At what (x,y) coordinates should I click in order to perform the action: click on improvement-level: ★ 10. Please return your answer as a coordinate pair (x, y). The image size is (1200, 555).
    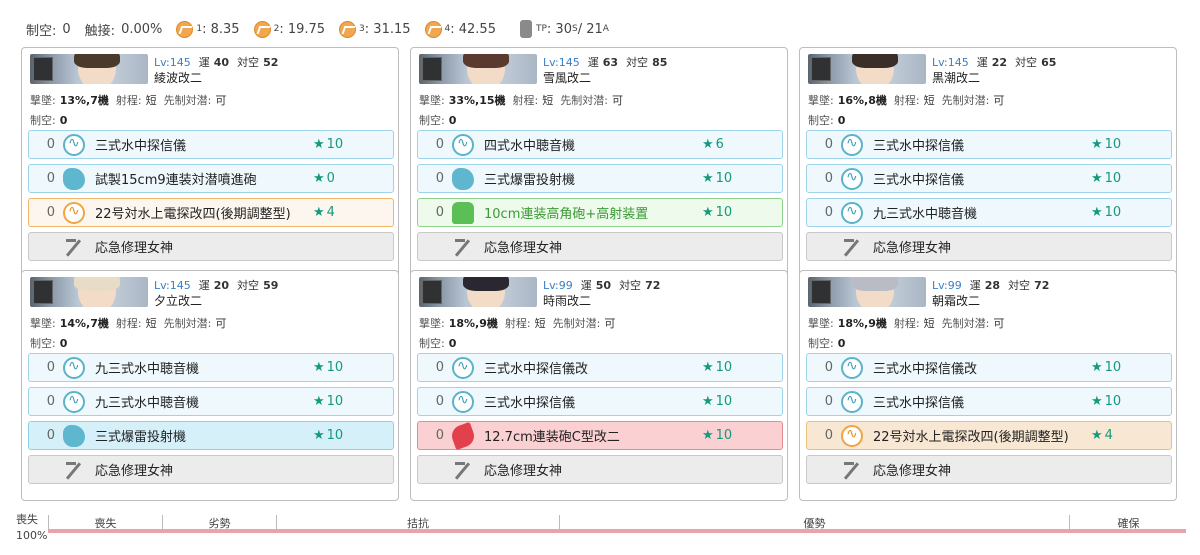
    Looking at the image, I should click on (742, 178).